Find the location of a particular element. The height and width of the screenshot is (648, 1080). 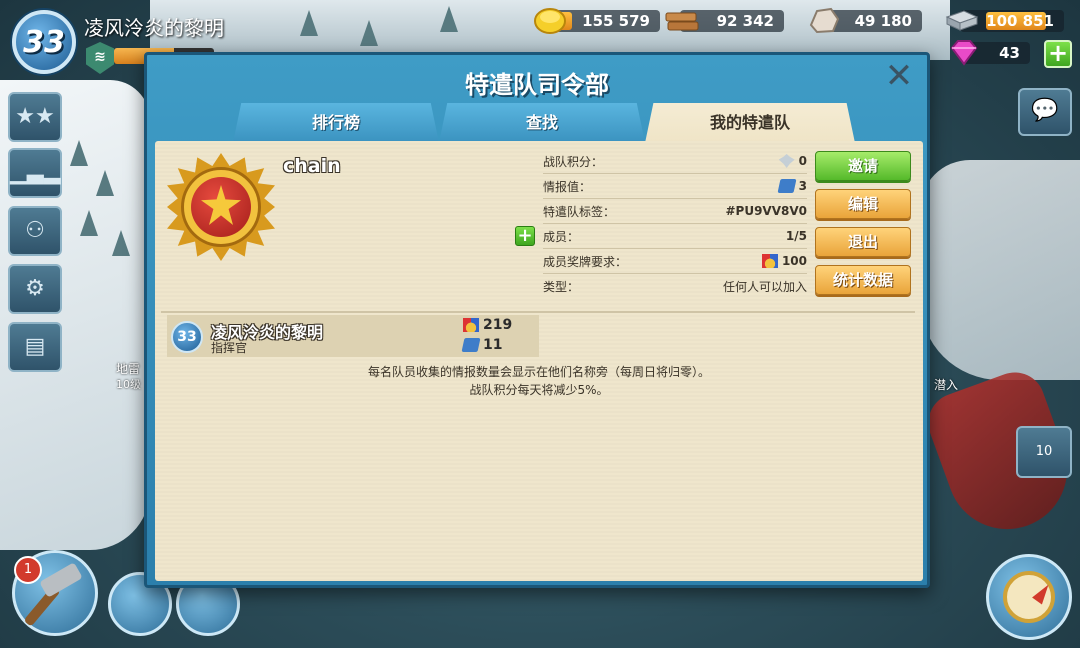

newspaper-icon: ▤ is located at coordinates (35, 346).